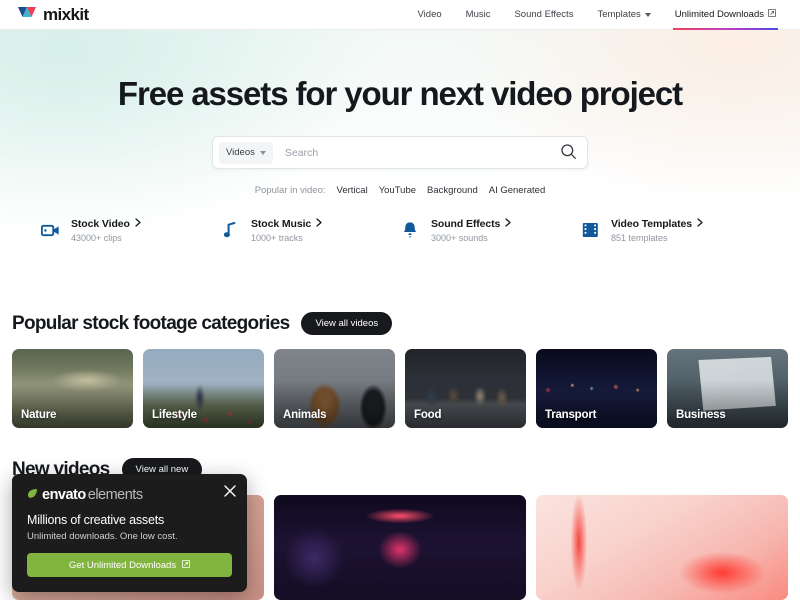 This screenshot has width=800, height=600. I want to click on nav-label: Unlimited Downloads, so click(719, 14).